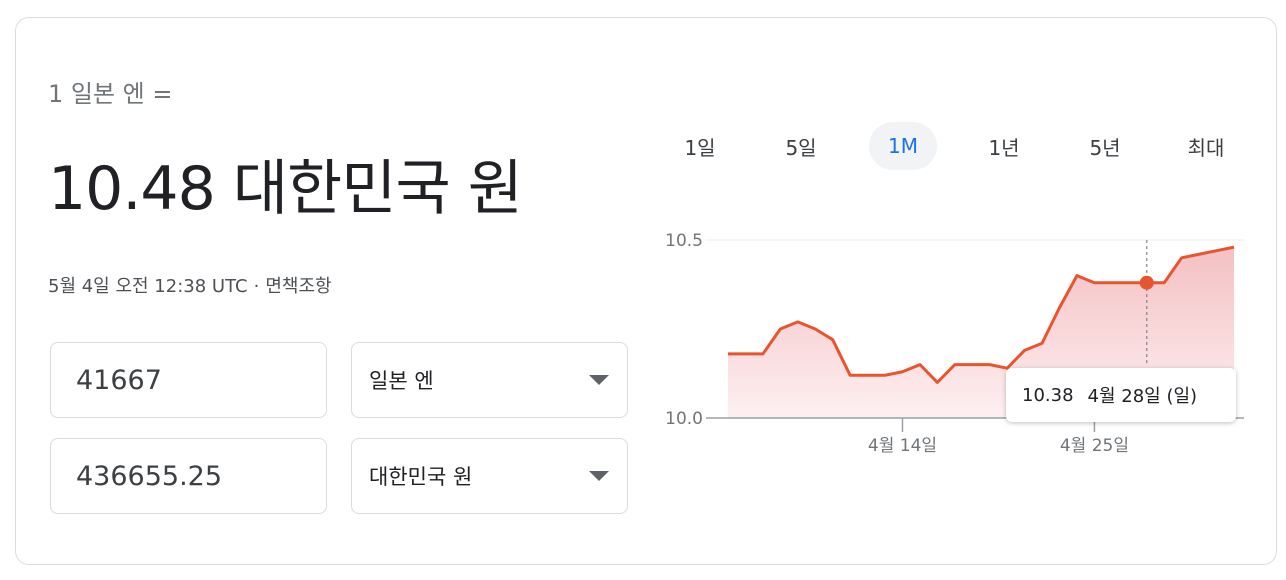 The width and height of the screenshot is (1286, 580). Describe the element at coordinates (902, 446) in the screenshot. I see `x-tick-label: 4월 14일` at that location.